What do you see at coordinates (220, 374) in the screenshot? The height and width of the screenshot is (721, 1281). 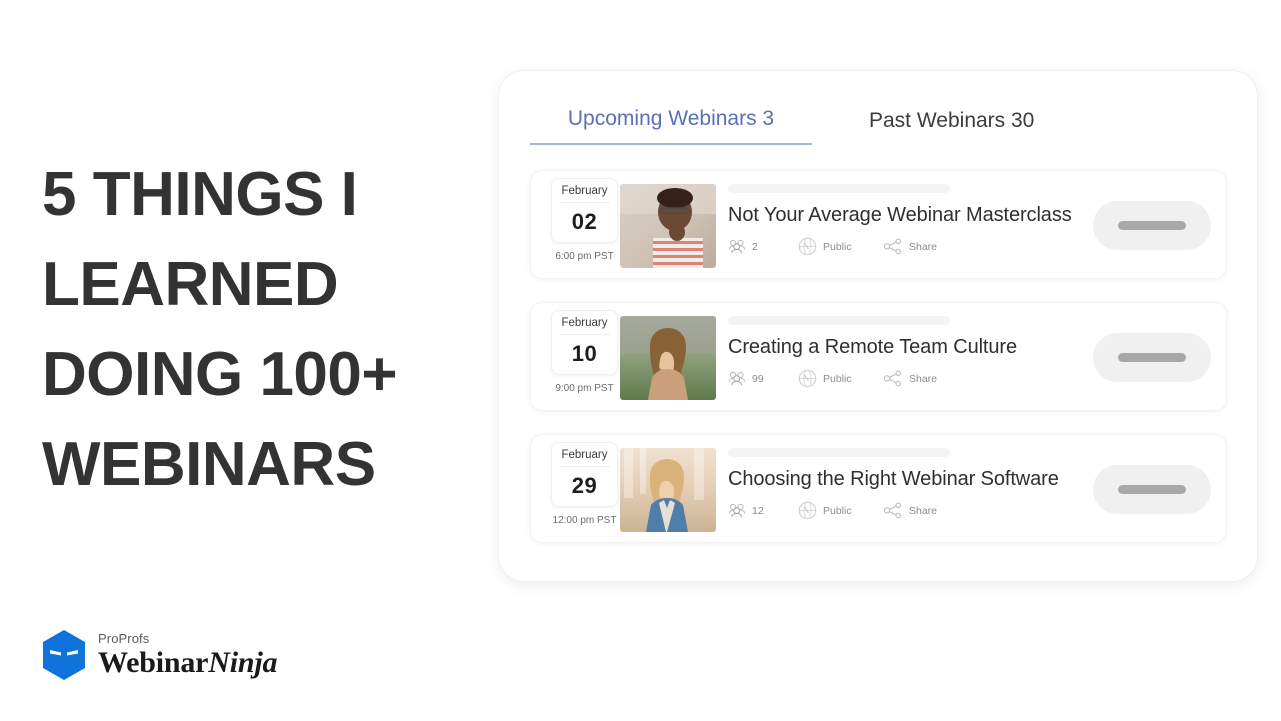 I see `headline-line-3: DOING 100+` at bounding box center [220, 374].